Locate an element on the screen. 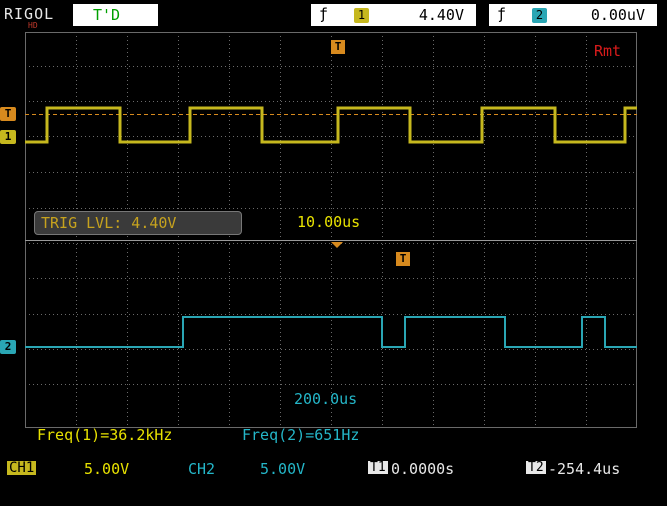 The width and height of the screenshot is (667, 506). ch1-trigger-readout: ƒ 1 4.40V is located at coordinates (393, 15).